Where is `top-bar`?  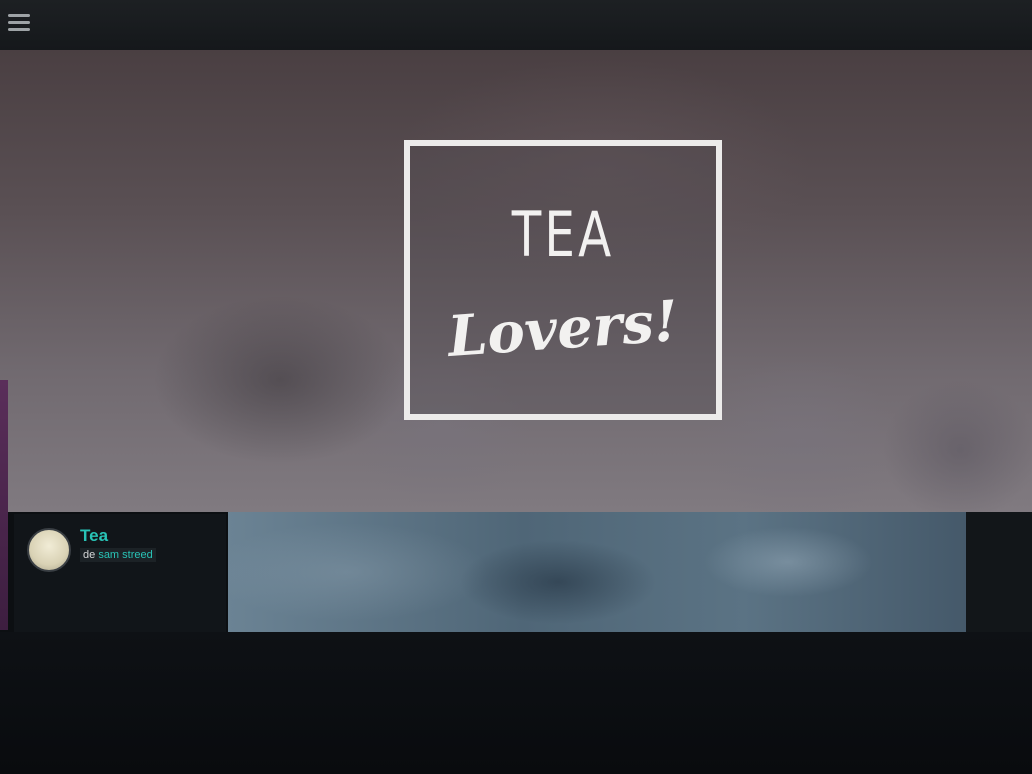 top-bar is located at coordinates (516, 25).